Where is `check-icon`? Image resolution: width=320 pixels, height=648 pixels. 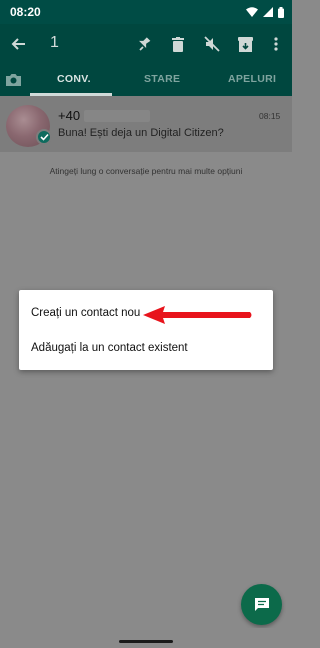
check-icon is located at coordinates (44, 137).